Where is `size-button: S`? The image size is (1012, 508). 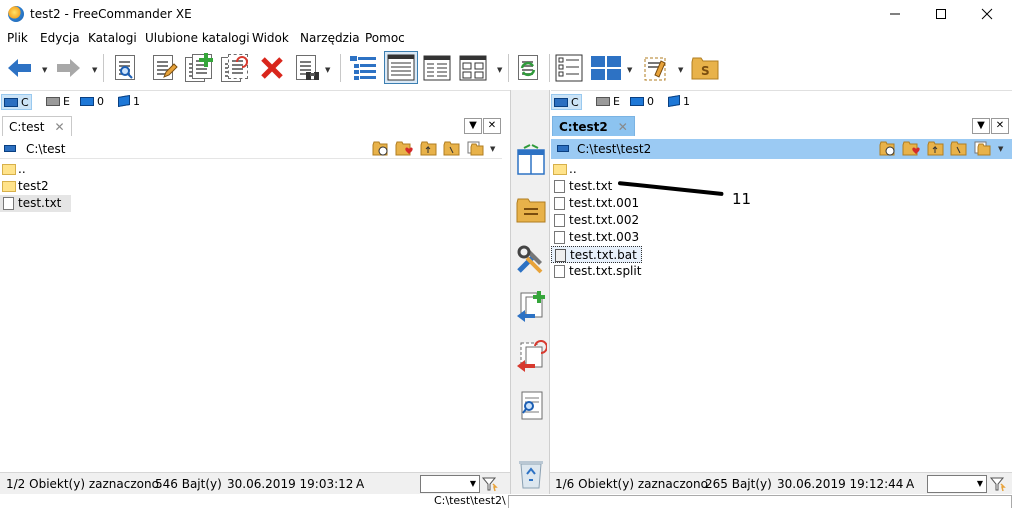 size-button: S is located at coordinates (705, 68).